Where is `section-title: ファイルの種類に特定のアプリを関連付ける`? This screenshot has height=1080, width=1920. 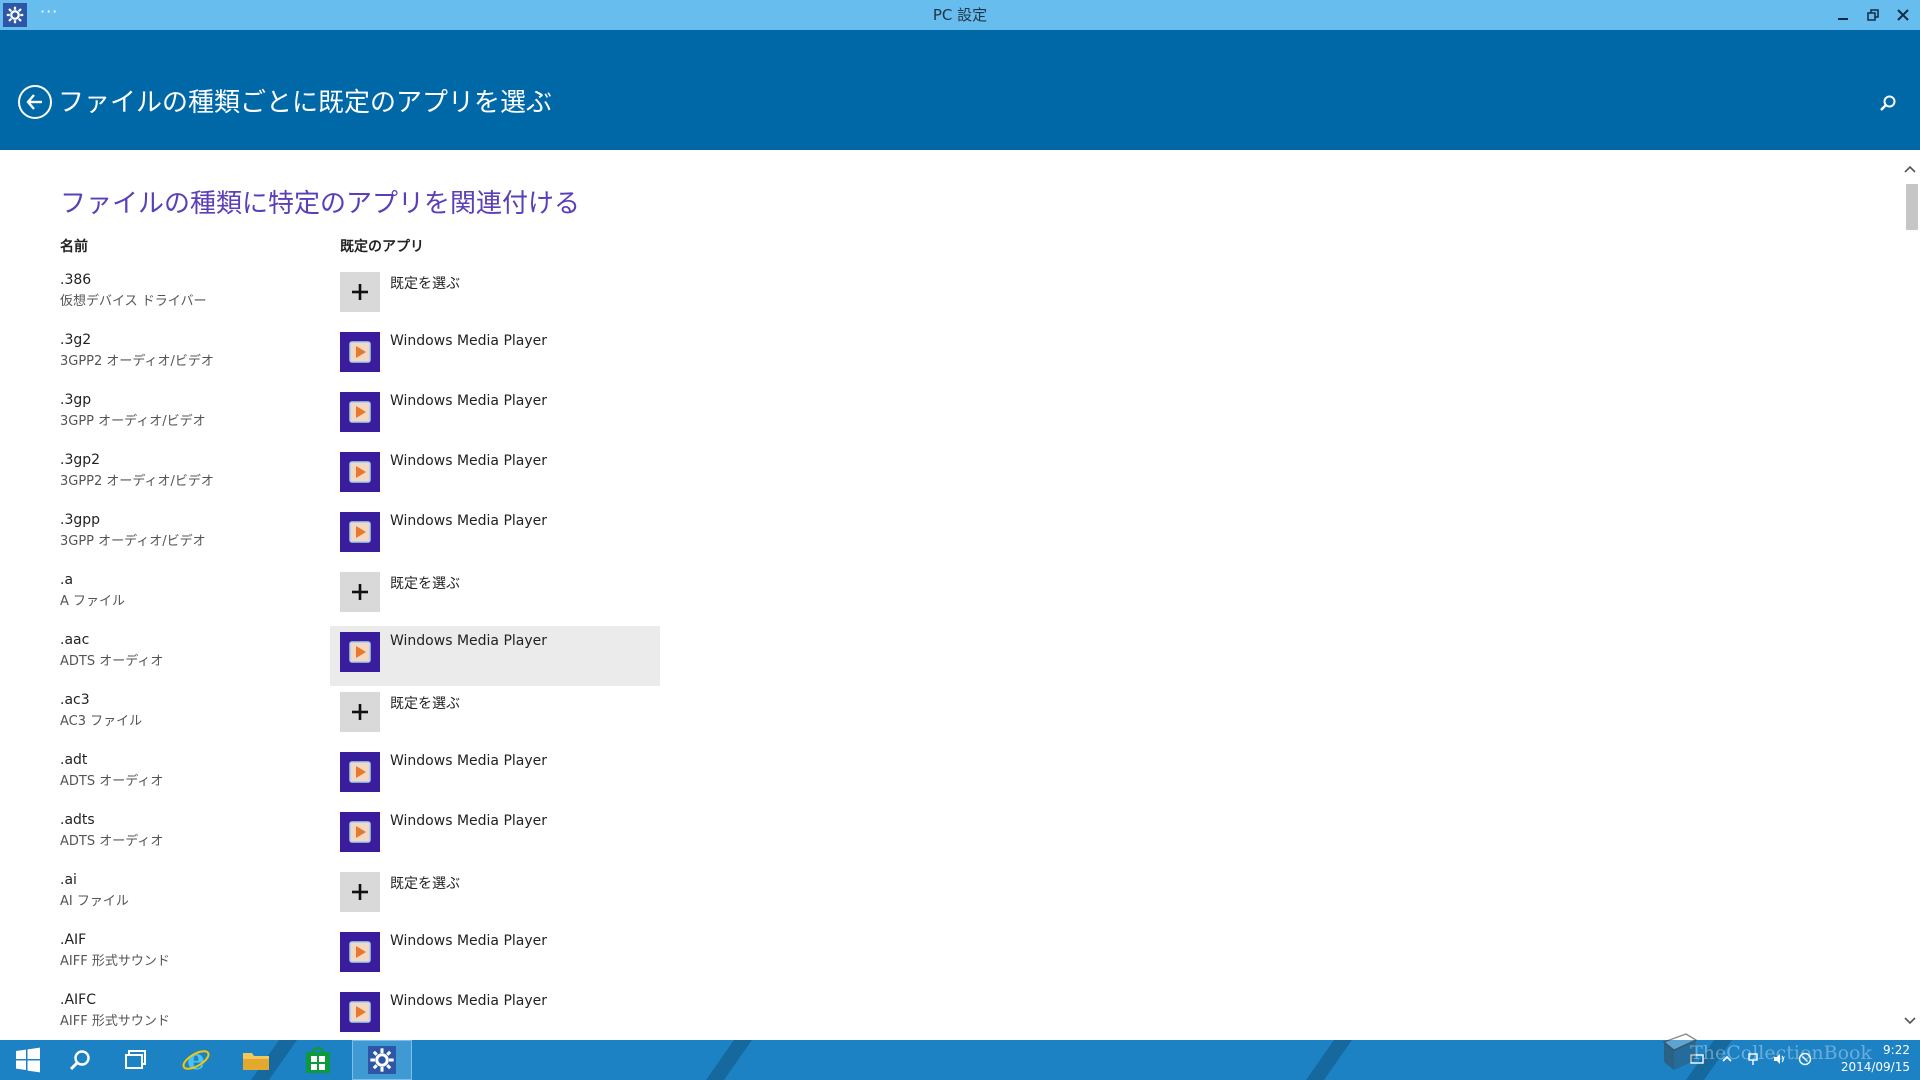
section-title: ファイルの種類に特定のアプリを関連付ける is located at coordinates (320, 204).